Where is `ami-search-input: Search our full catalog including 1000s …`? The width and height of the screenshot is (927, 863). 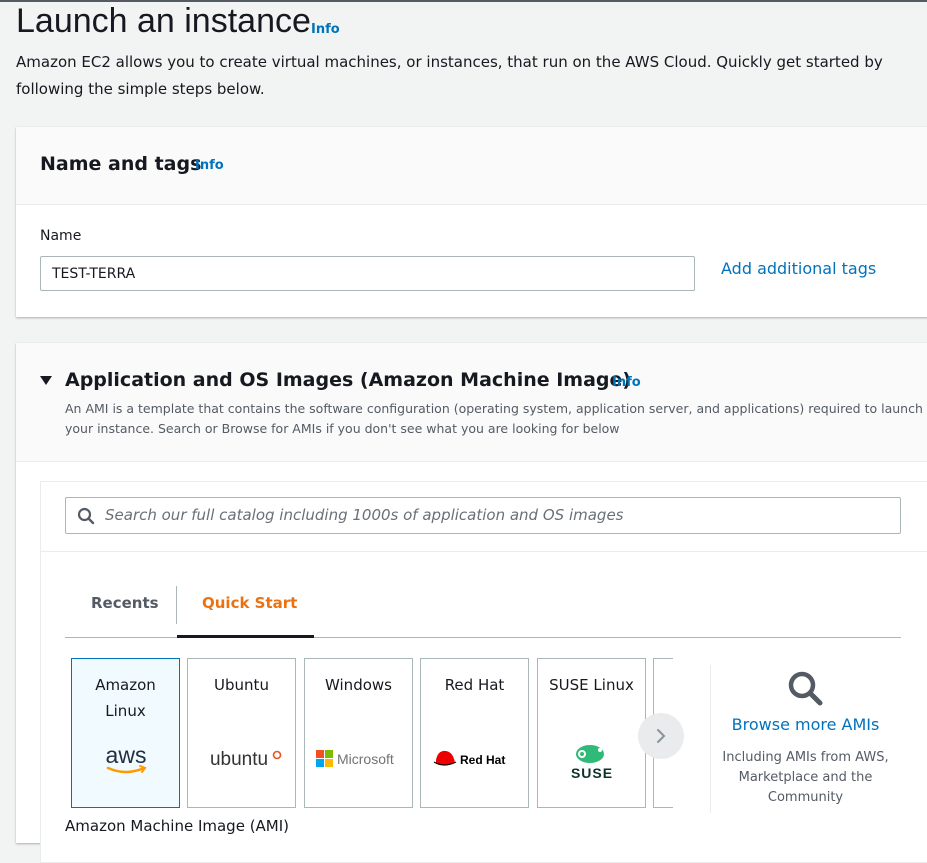
ami-search-input: Search our full catalog including 1000s … is located at coordinates (483, 515).